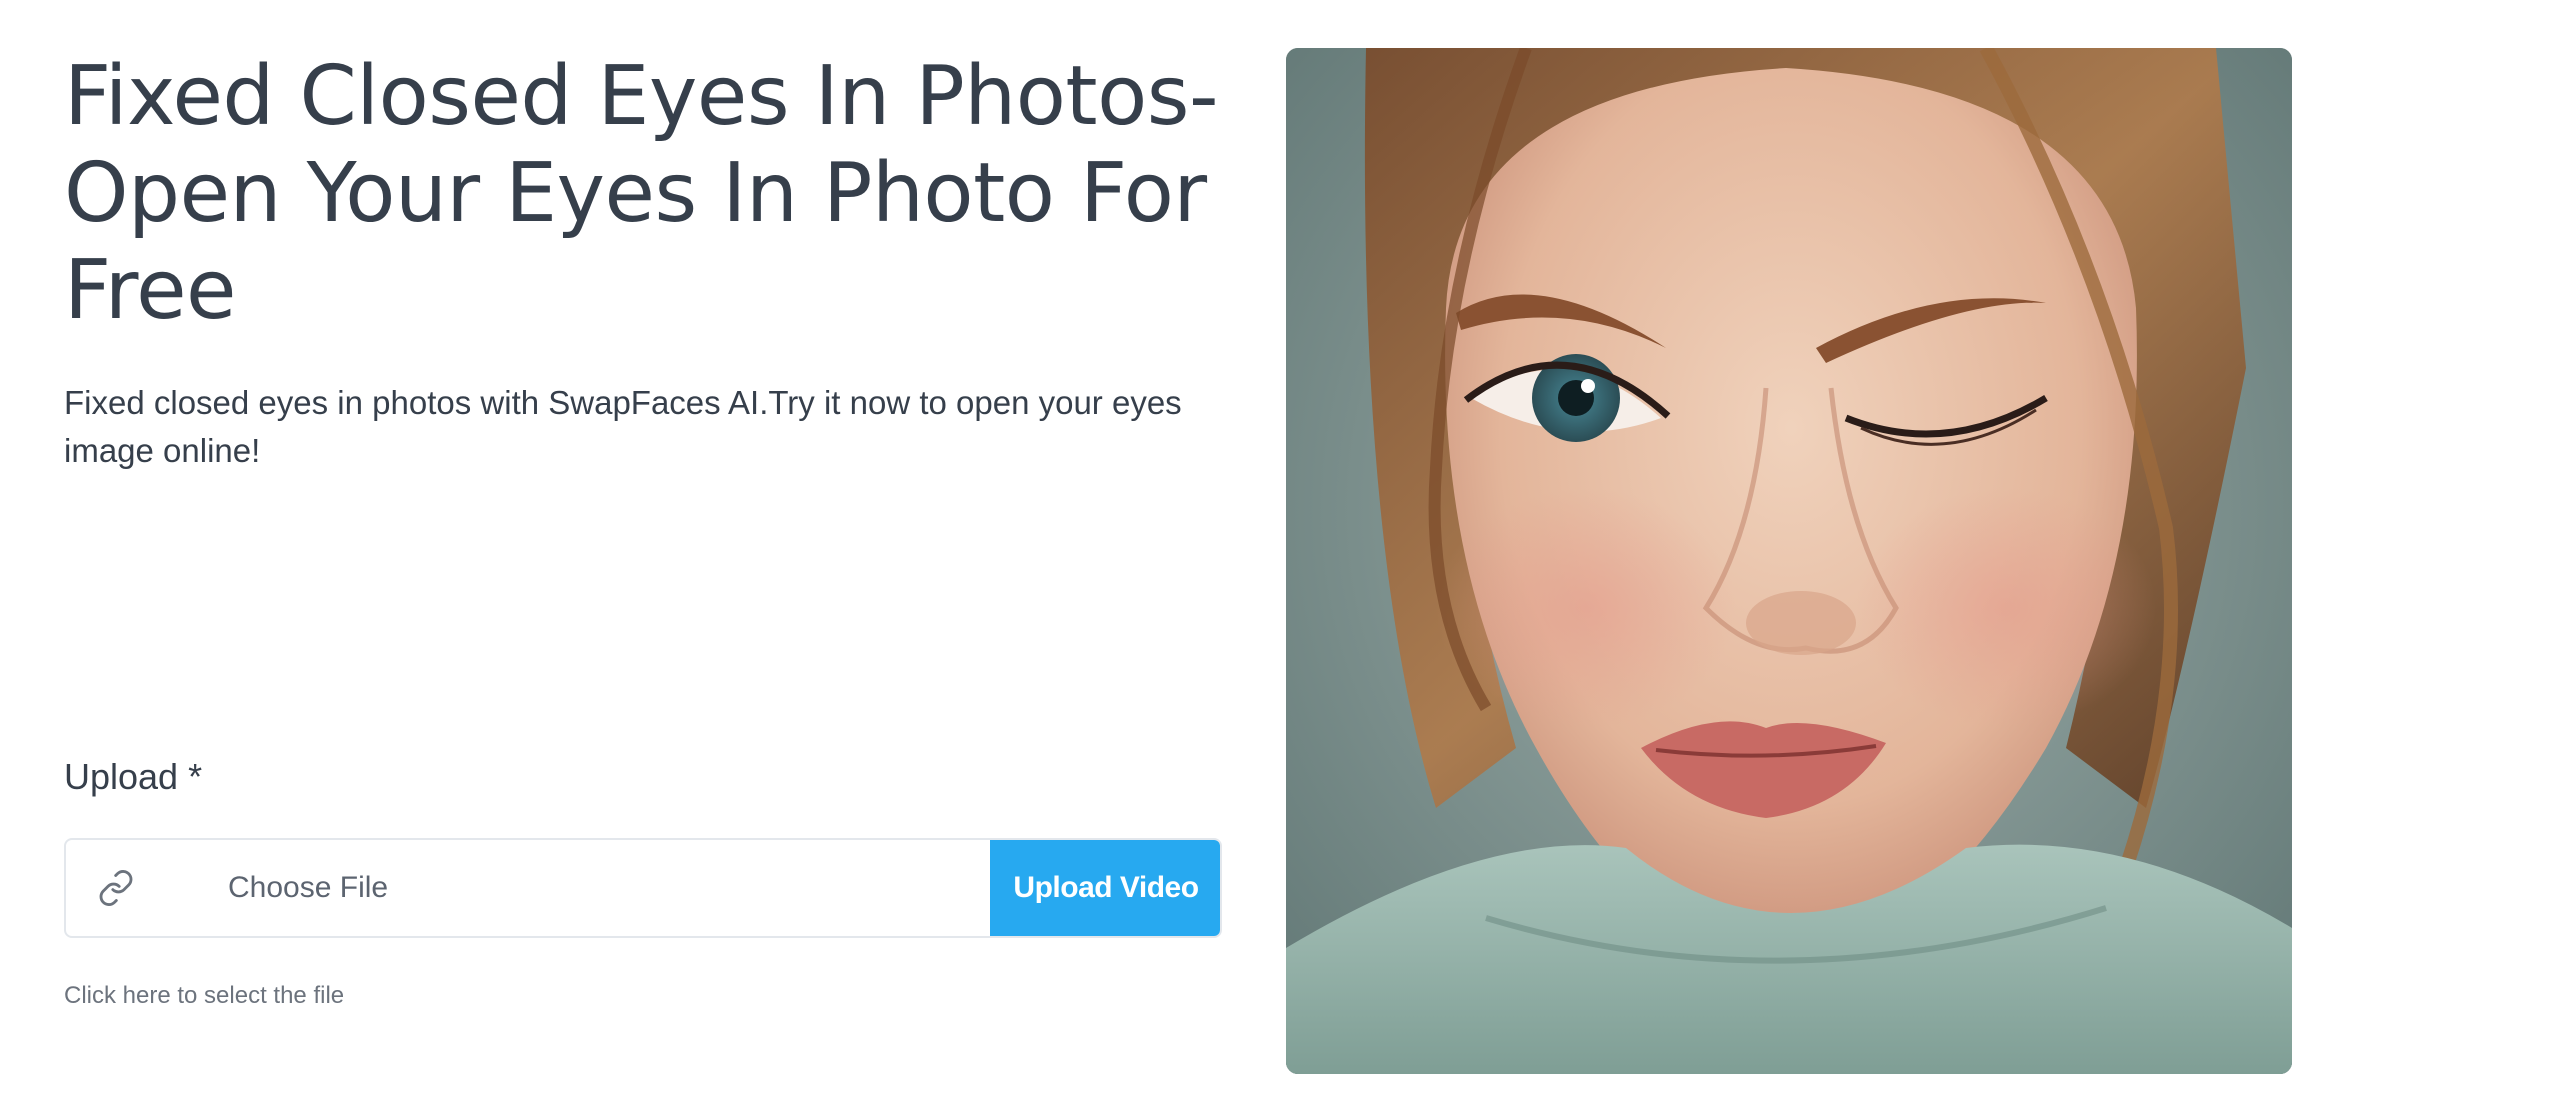 This screenshot has width=2560, height=1116. Describe the element at coordinates (116, 888) in the screenshot. I see `link-icon` at that location.